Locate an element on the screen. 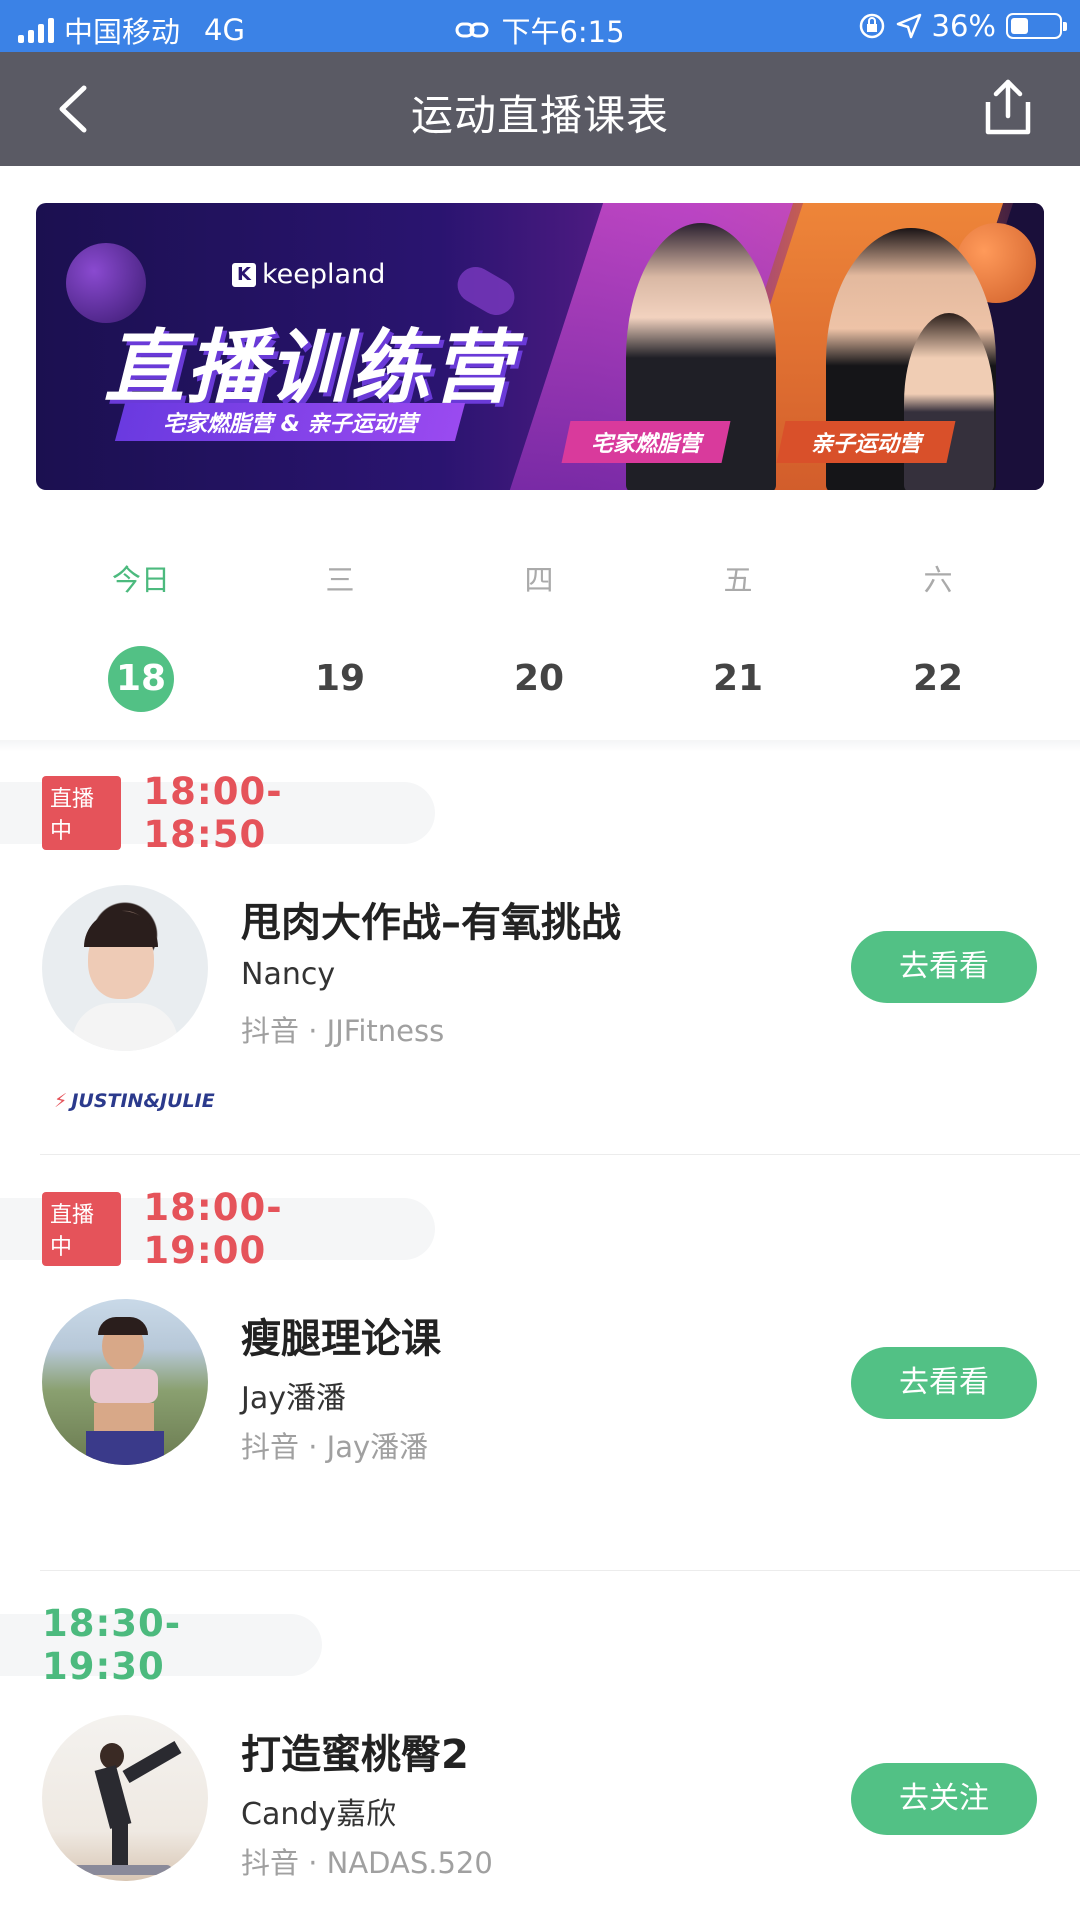 The width and height of the screenshot is (1080, 1920). session-platform: 抖音 · JJFitness is located at coordinates (343, 1031).